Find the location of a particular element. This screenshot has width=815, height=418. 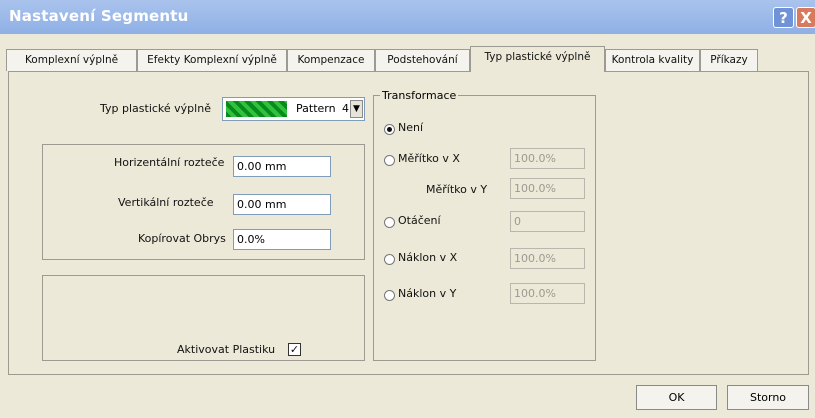

copy-outline-label: Kopírovat Obrys is located at coordinates (182, 238).